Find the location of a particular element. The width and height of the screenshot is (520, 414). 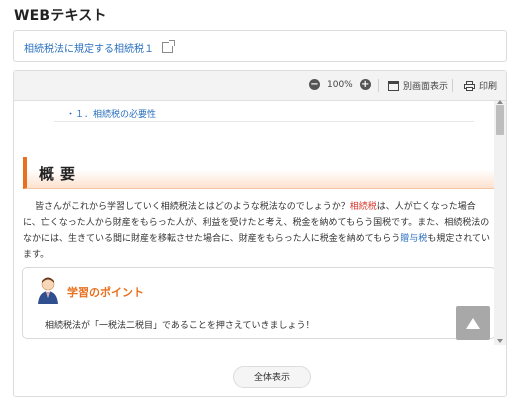

learning-point-title: 学習のポイント is located at coordinates (105, 292).